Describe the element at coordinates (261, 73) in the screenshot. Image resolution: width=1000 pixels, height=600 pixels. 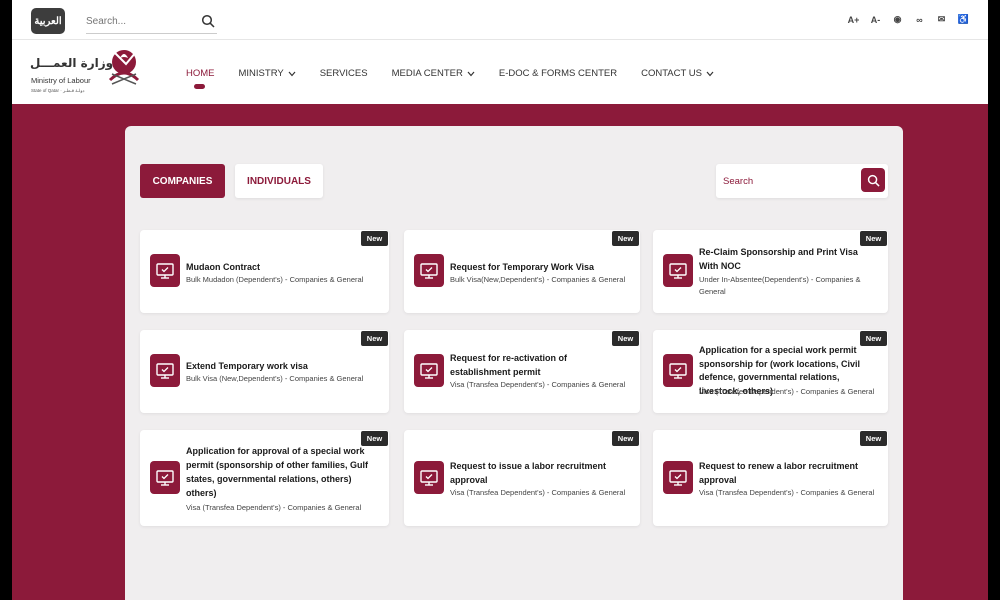
I see `nav-item-label: MINISTRY` at that location.